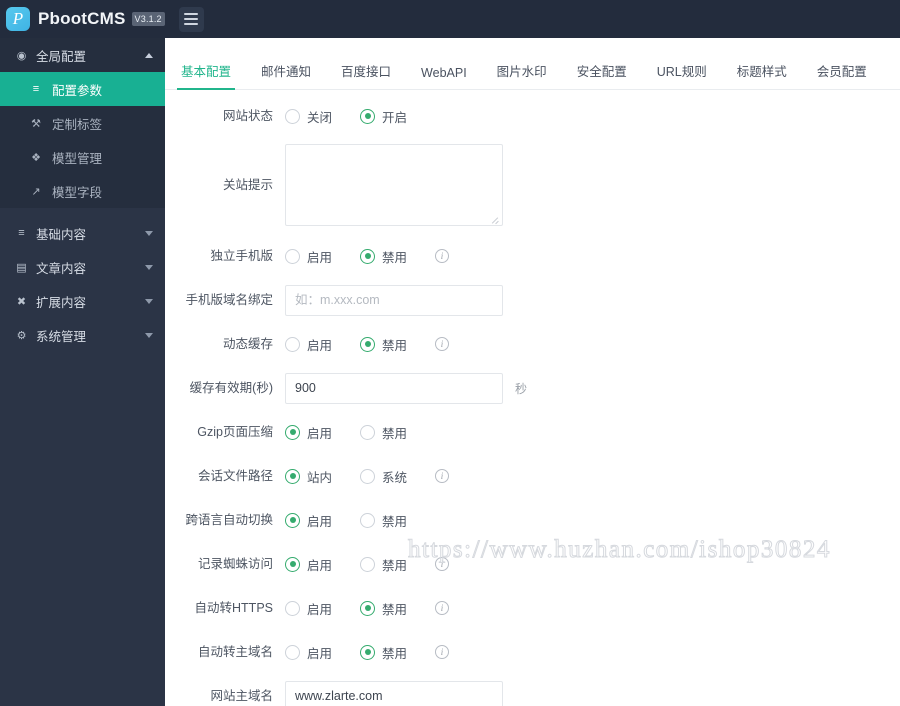 Image resolution: width=900 pixels, height=706 pixels. What do you see at coordinates (82, 157) in the screenshot?
I see `sidebar-item-2: ❖ 模型管理` at bounding box center [82, 157].